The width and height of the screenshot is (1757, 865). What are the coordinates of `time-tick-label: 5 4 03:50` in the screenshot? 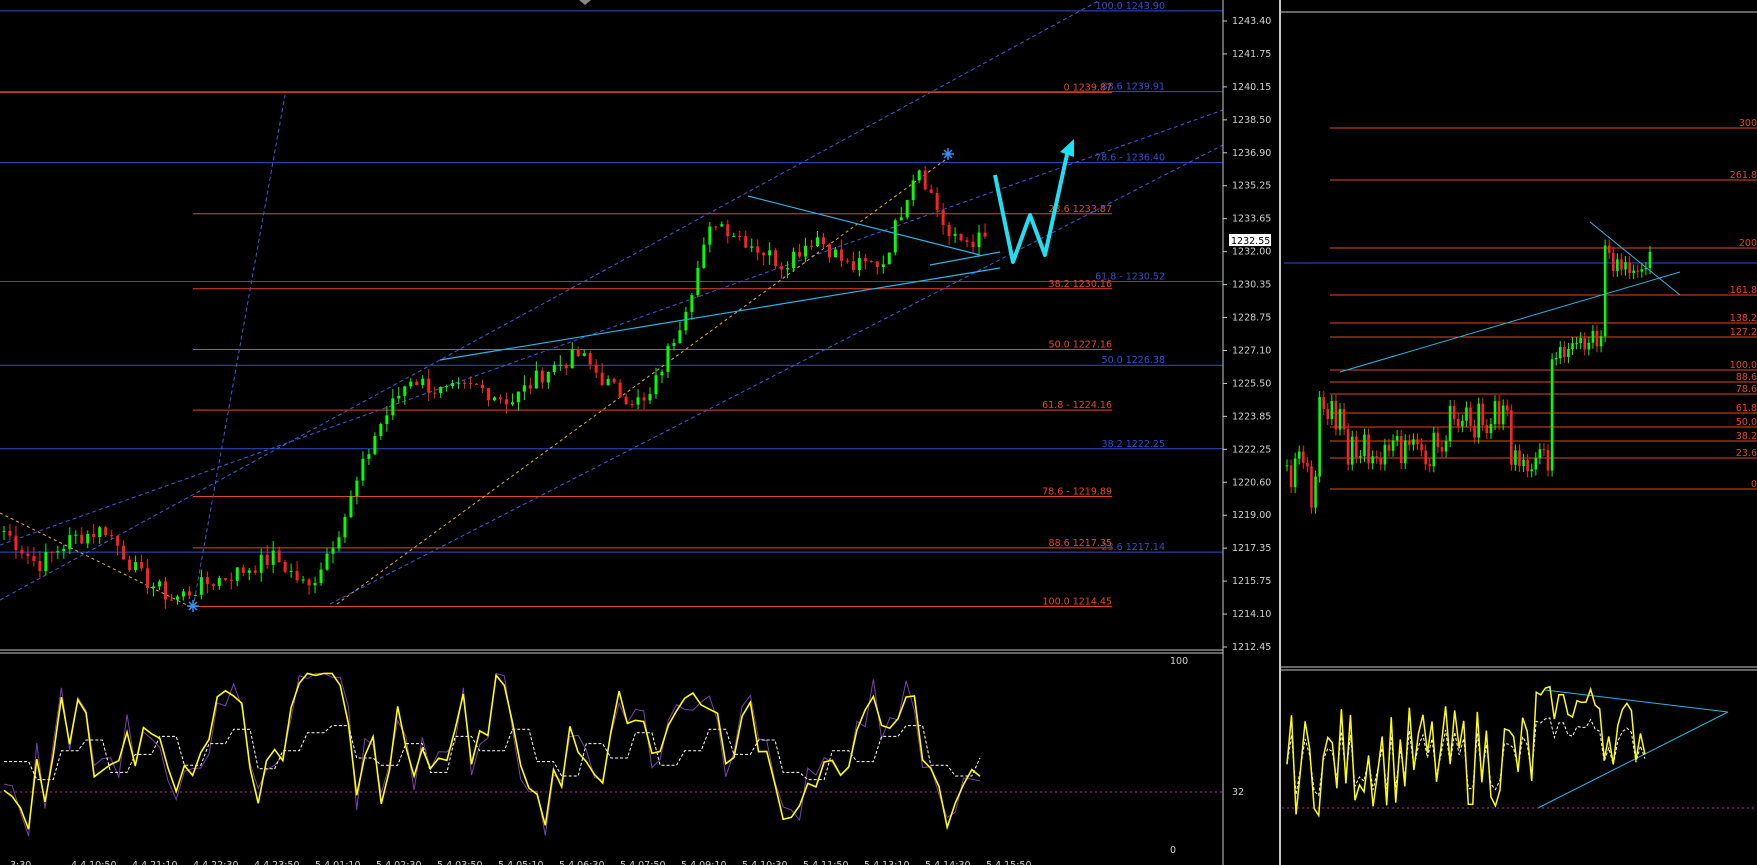 It's located at (460, 862).